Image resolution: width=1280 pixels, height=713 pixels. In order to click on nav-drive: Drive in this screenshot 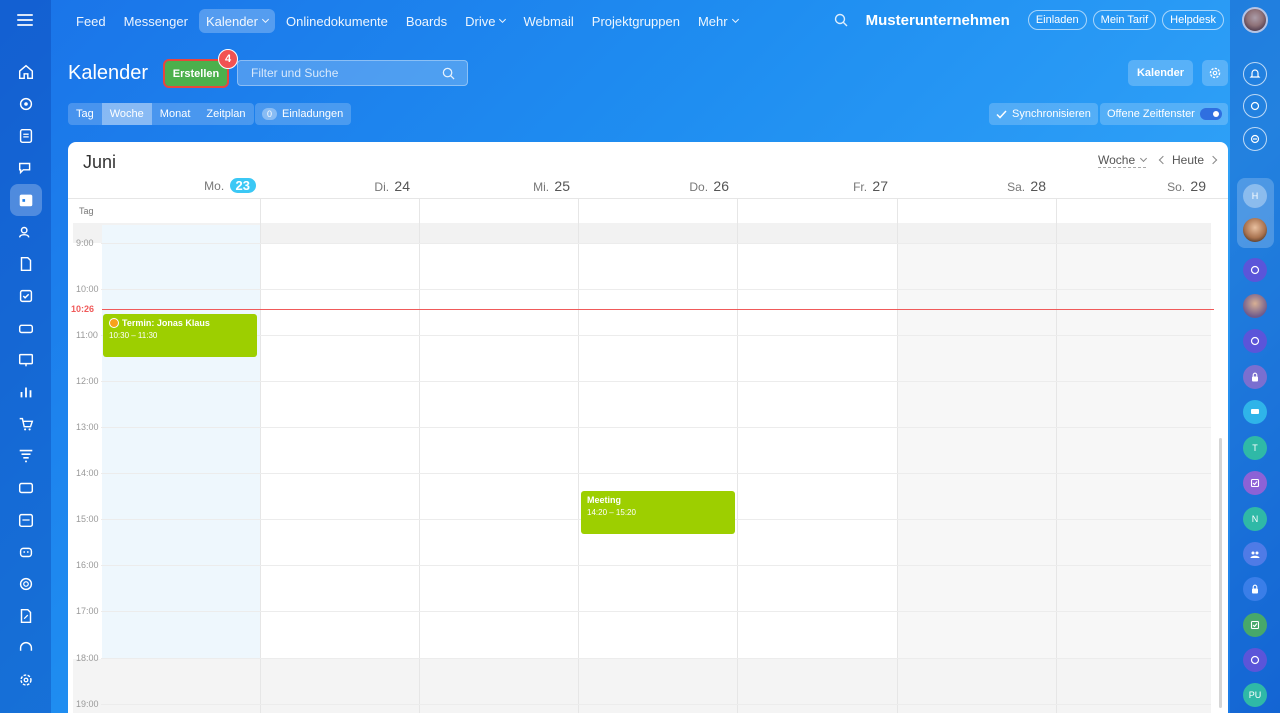, I will do `click(485, 21)`.